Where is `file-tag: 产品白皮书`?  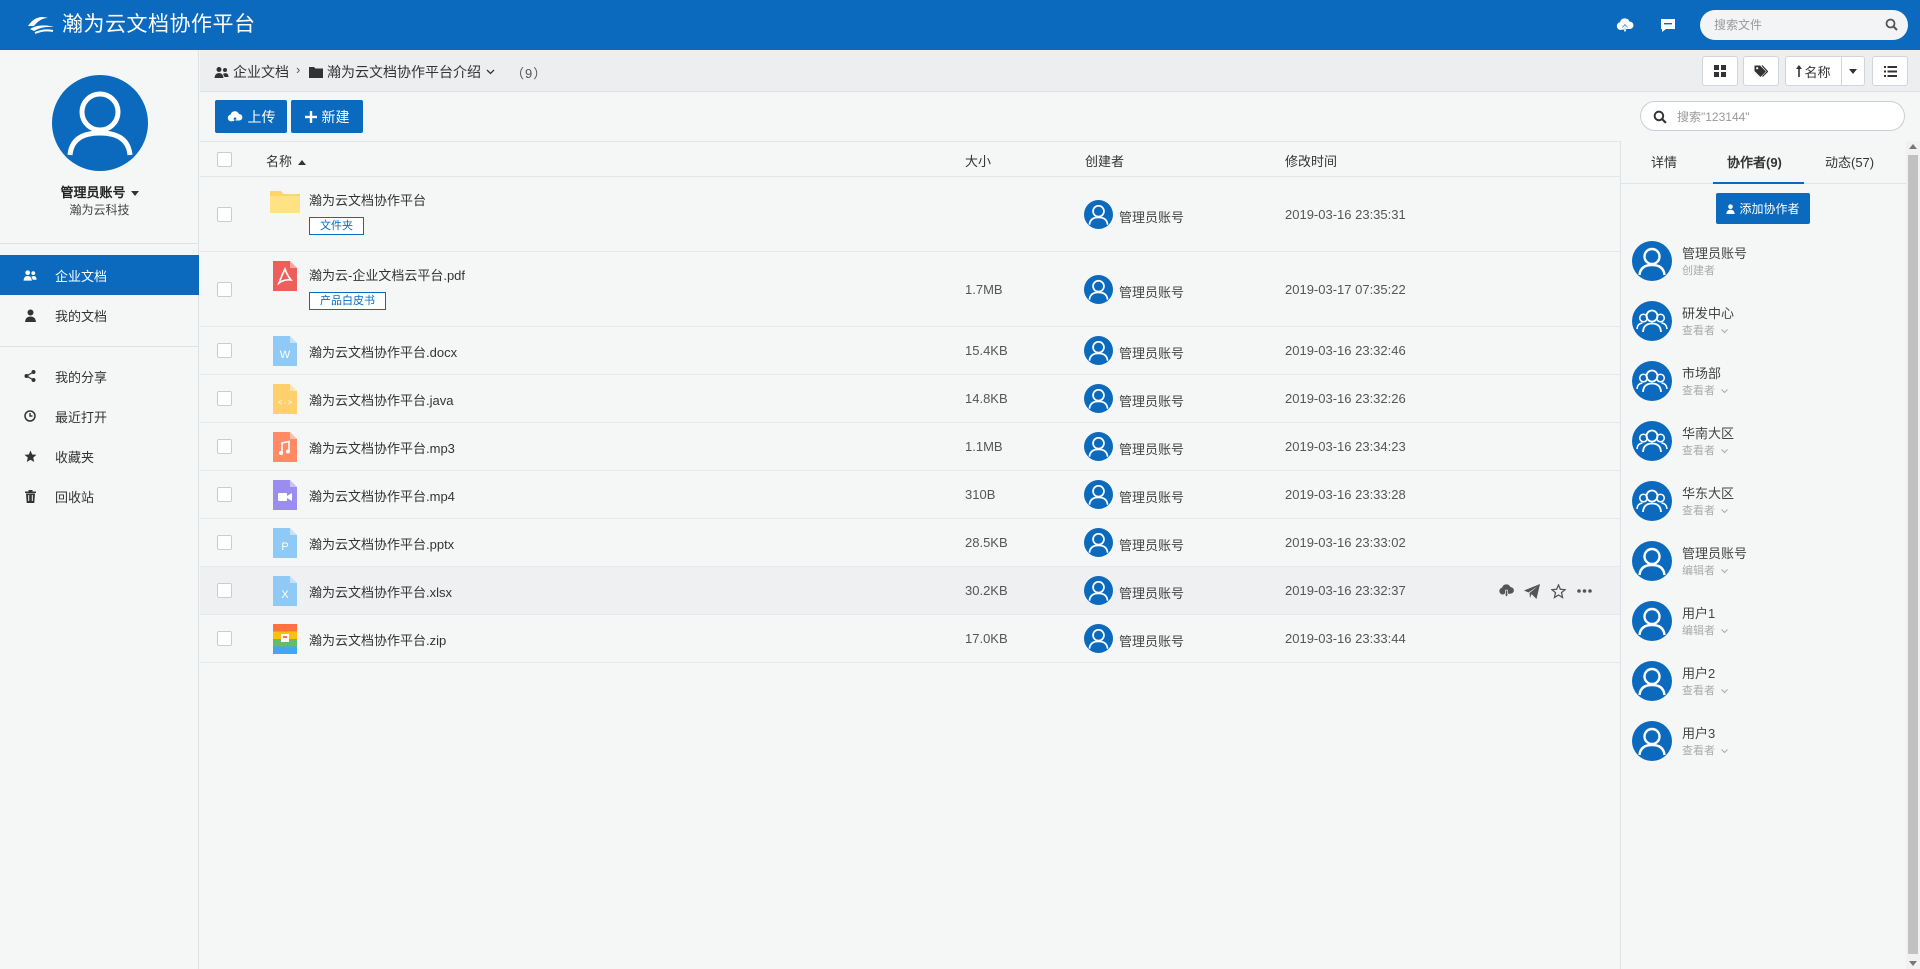 file-tag: 产品白皮书 is located at coordinates (347, 301).